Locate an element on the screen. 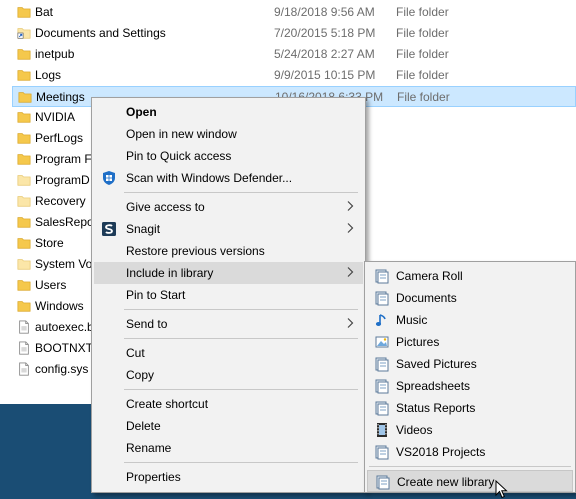 This screenshot has width=576, height=499. file-name: Store is located at coordinates (49, 243).